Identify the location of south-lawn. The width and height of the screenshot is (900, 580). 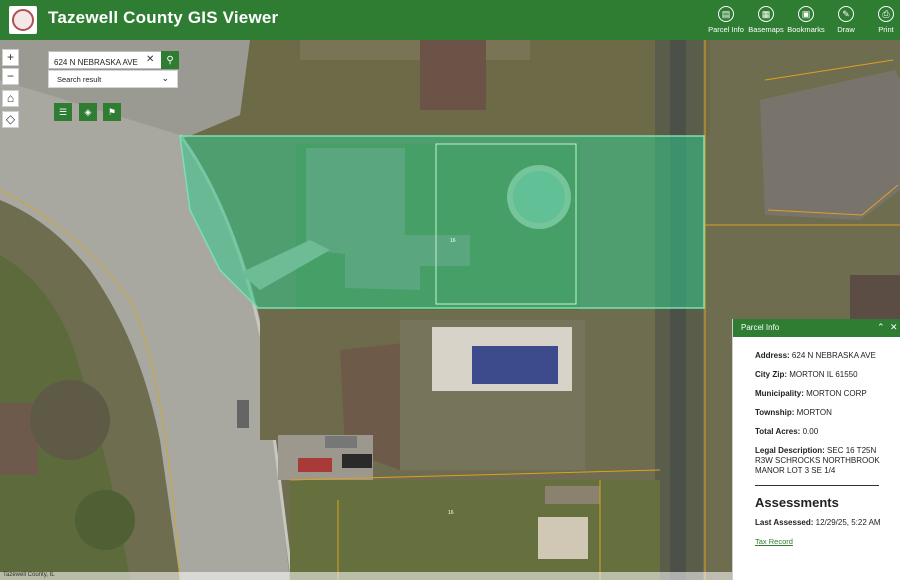
(475, 530).